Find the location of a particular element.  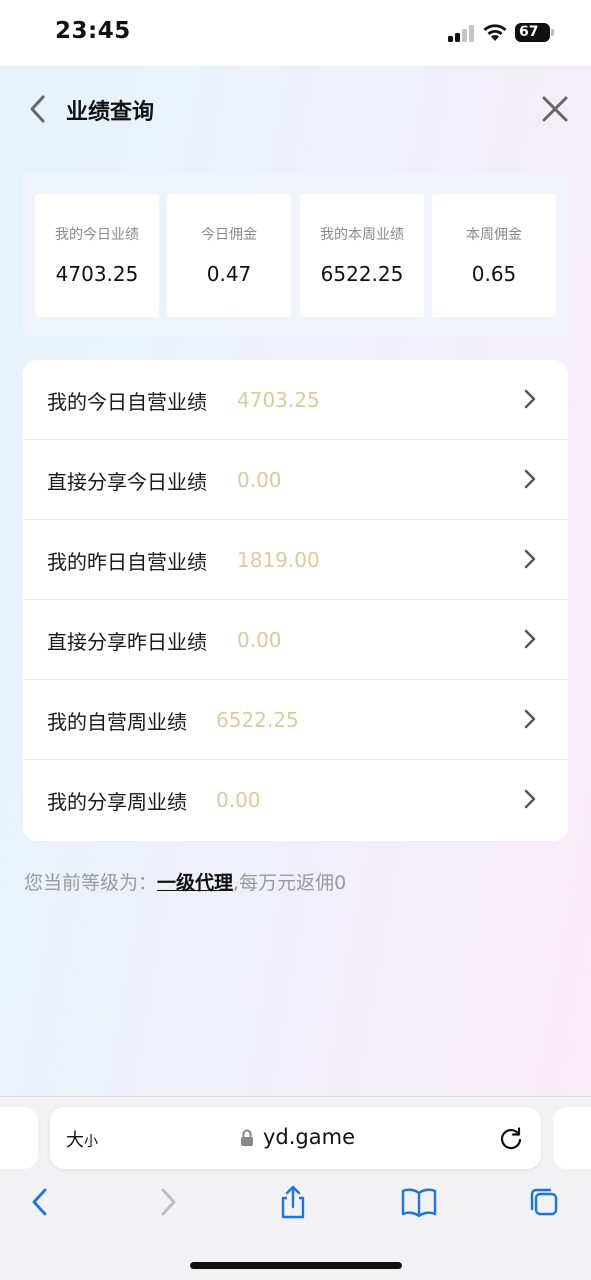

text-size-big: 大 is located at coordinates (75, 1140).